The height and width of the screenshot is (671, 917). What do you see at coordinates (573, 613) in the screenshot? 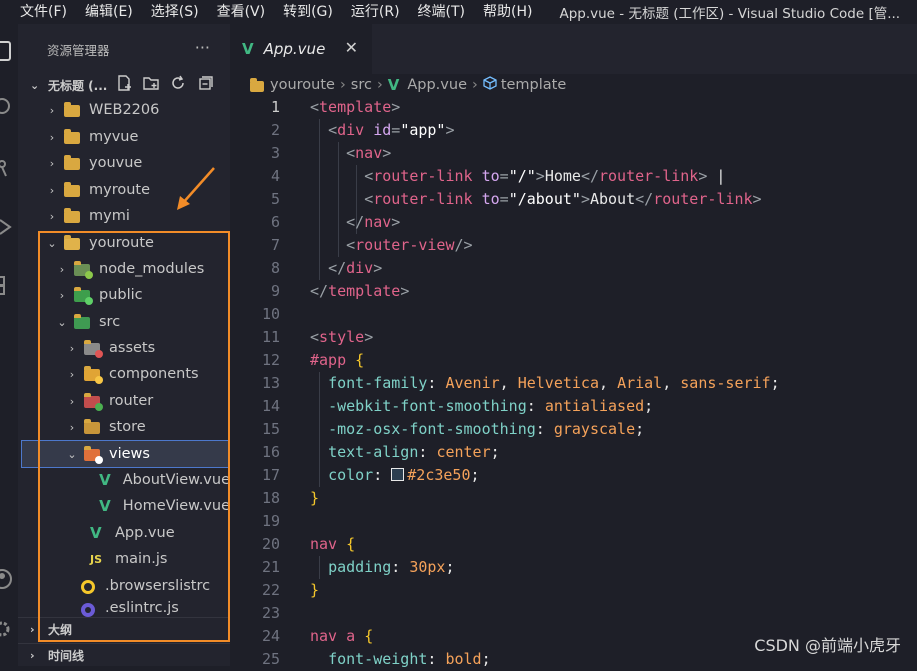
I see `code-line: 23` at bounding box center [573, 613].